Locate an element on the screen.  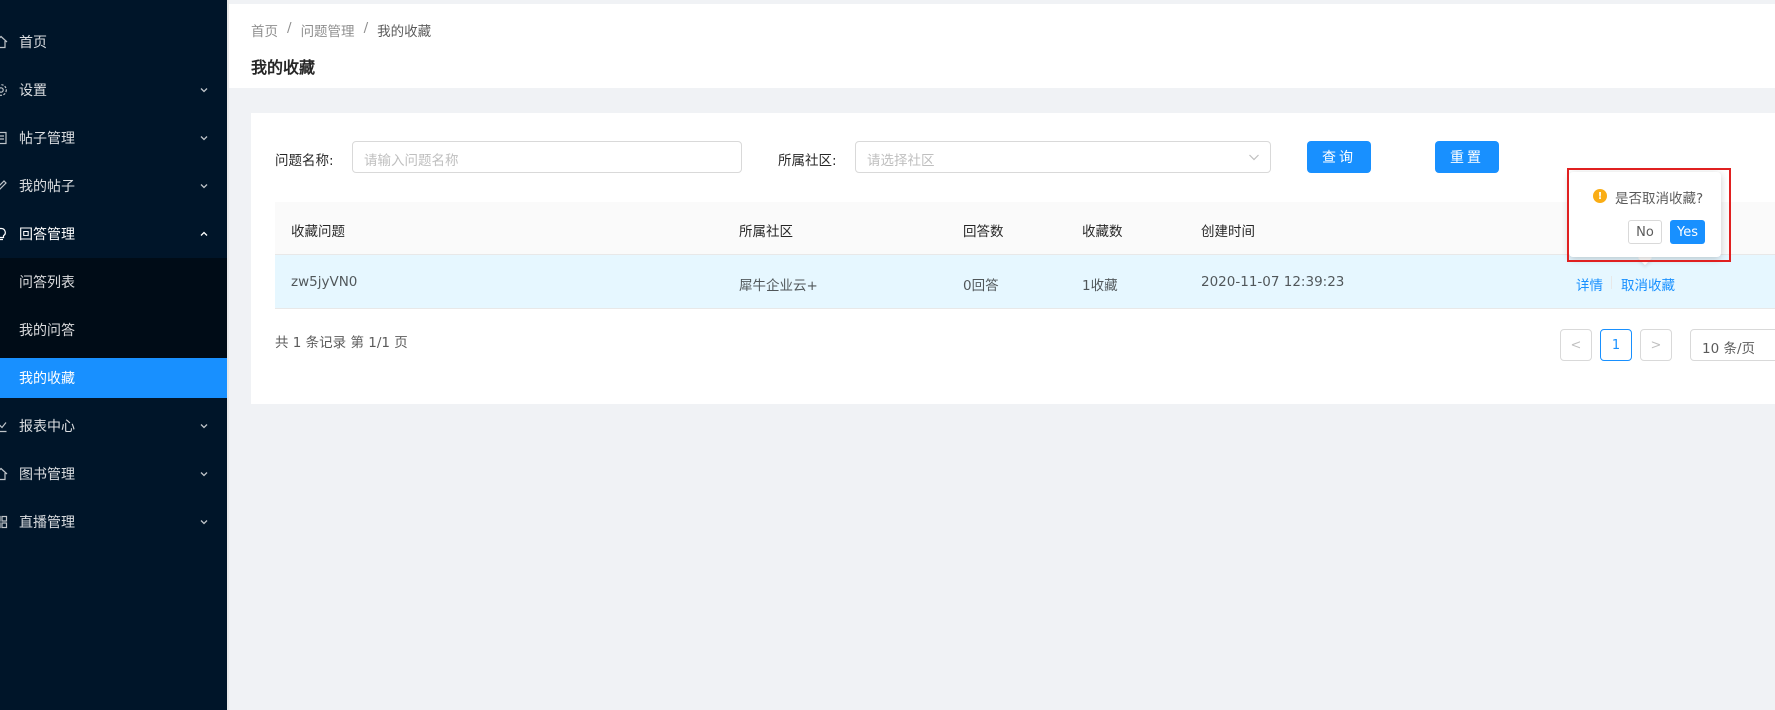
sidebar-divider is located at coordinates (228, 355).